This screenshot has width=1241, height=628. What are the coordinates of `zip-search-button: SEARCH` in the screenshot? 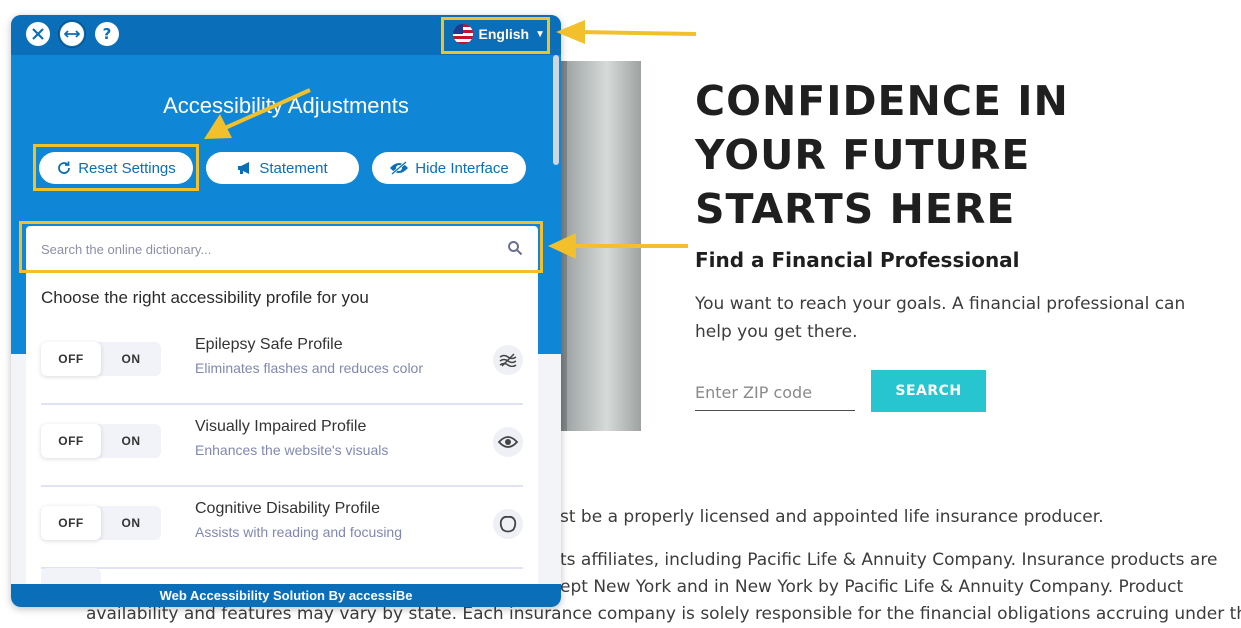 It's located at (928, 391).